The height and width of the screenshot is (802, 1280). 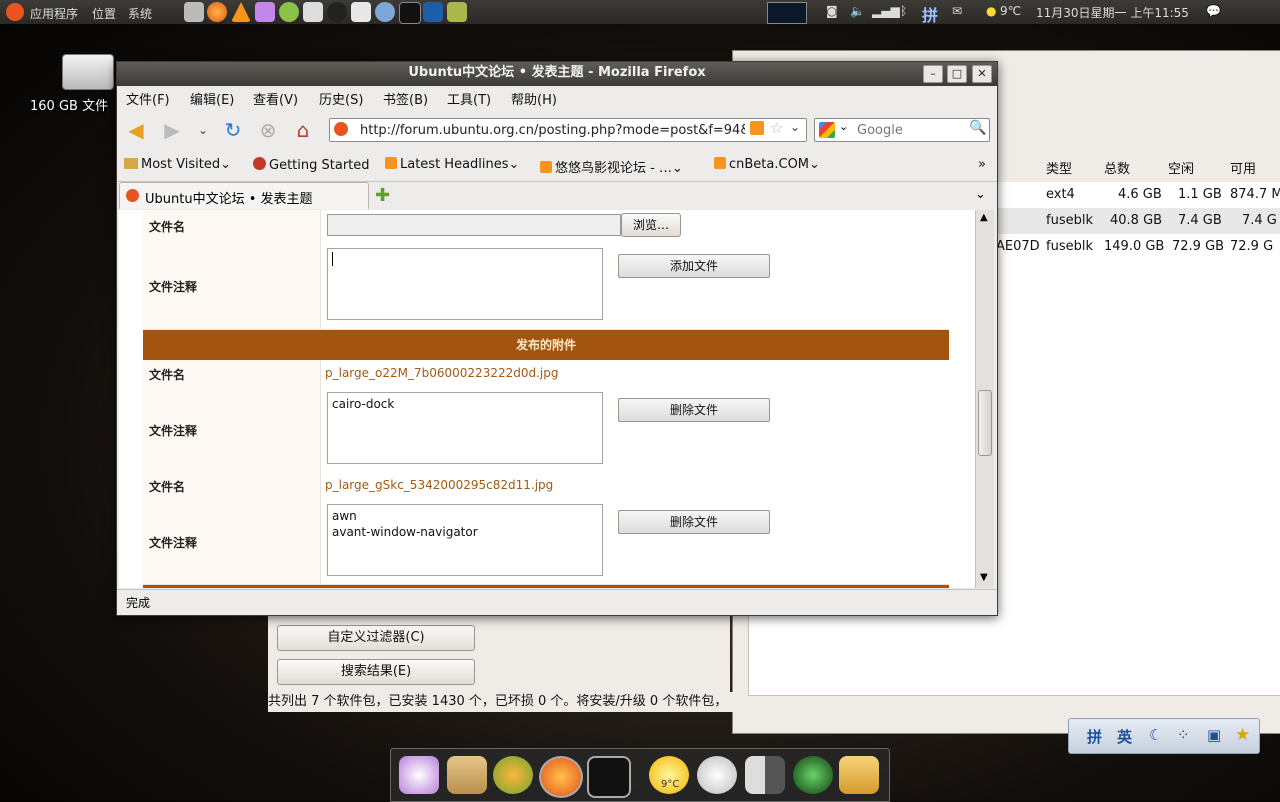 What do you see at coordinates (980, 194) in the screenshot?
I see `tab-list-icon: ⌄` at bounding box center [980, 194].